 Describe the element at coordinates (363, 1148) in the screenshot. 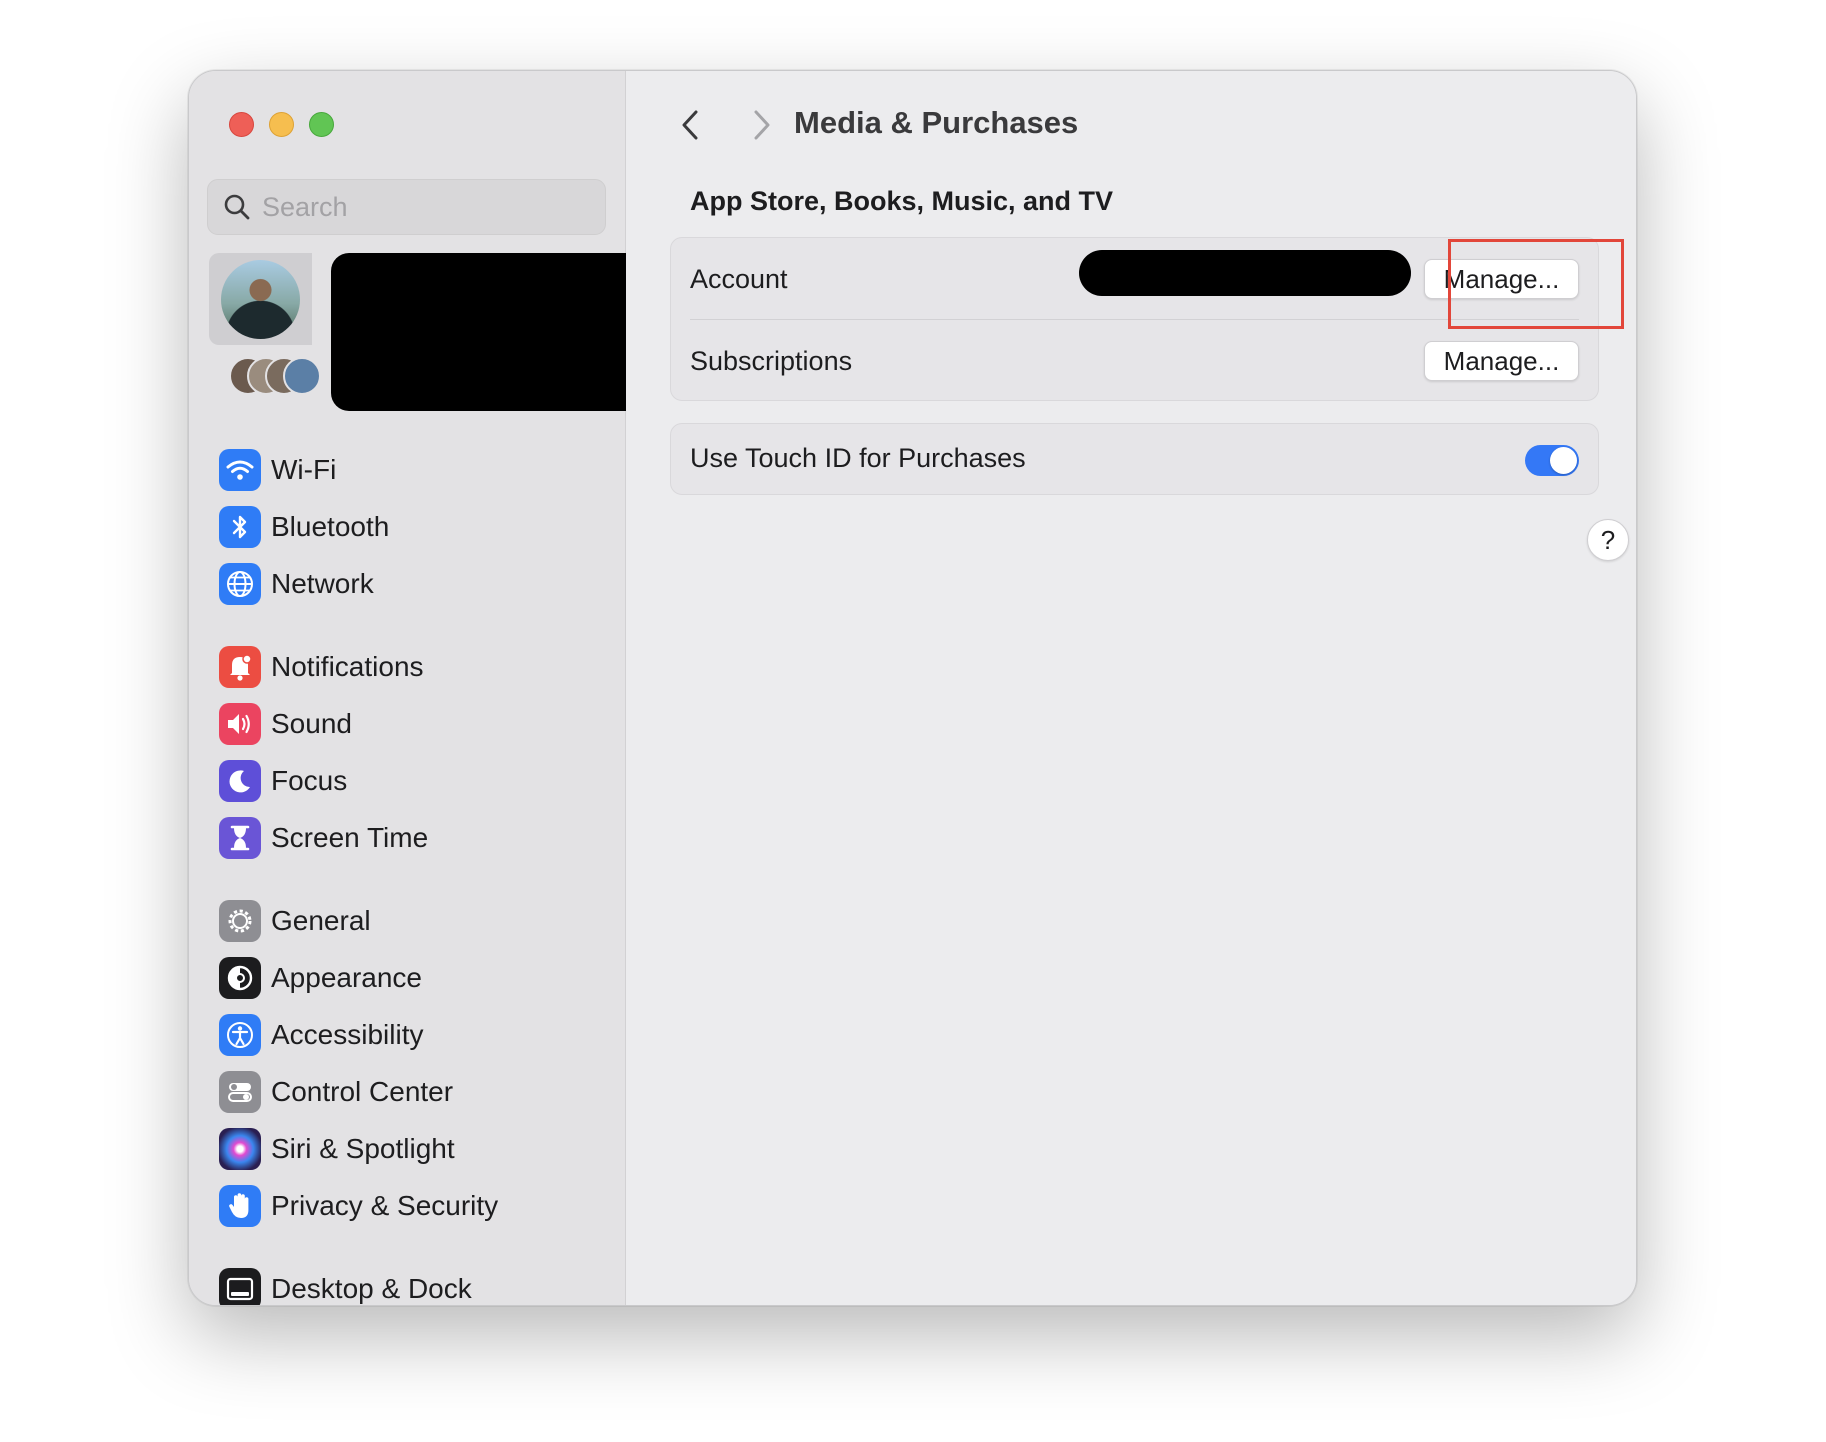

I see `sidebar-item-label: Siri & Spotlight` at that location.